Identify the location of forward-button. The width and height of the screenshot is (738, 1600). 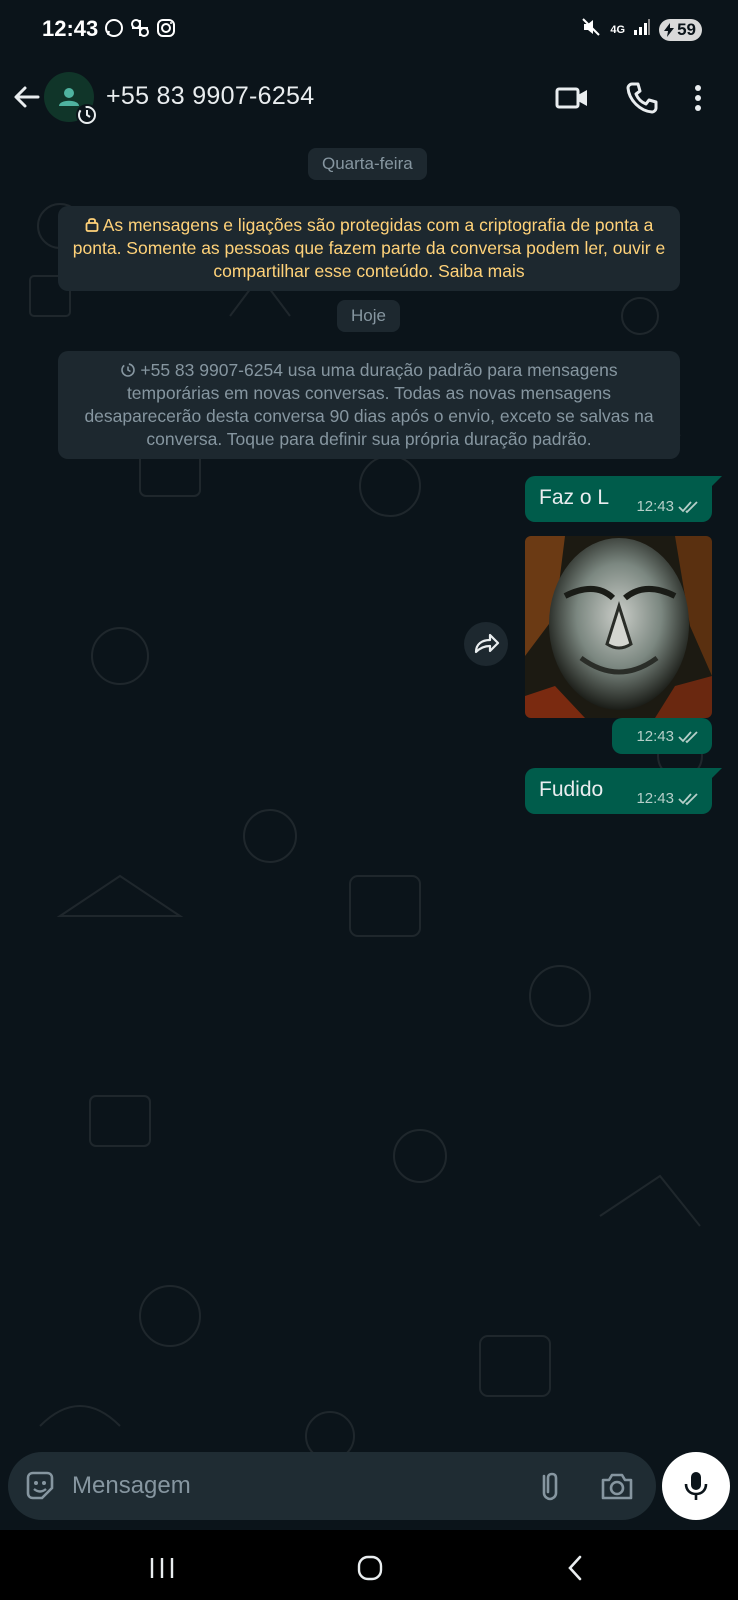
(486, 644).